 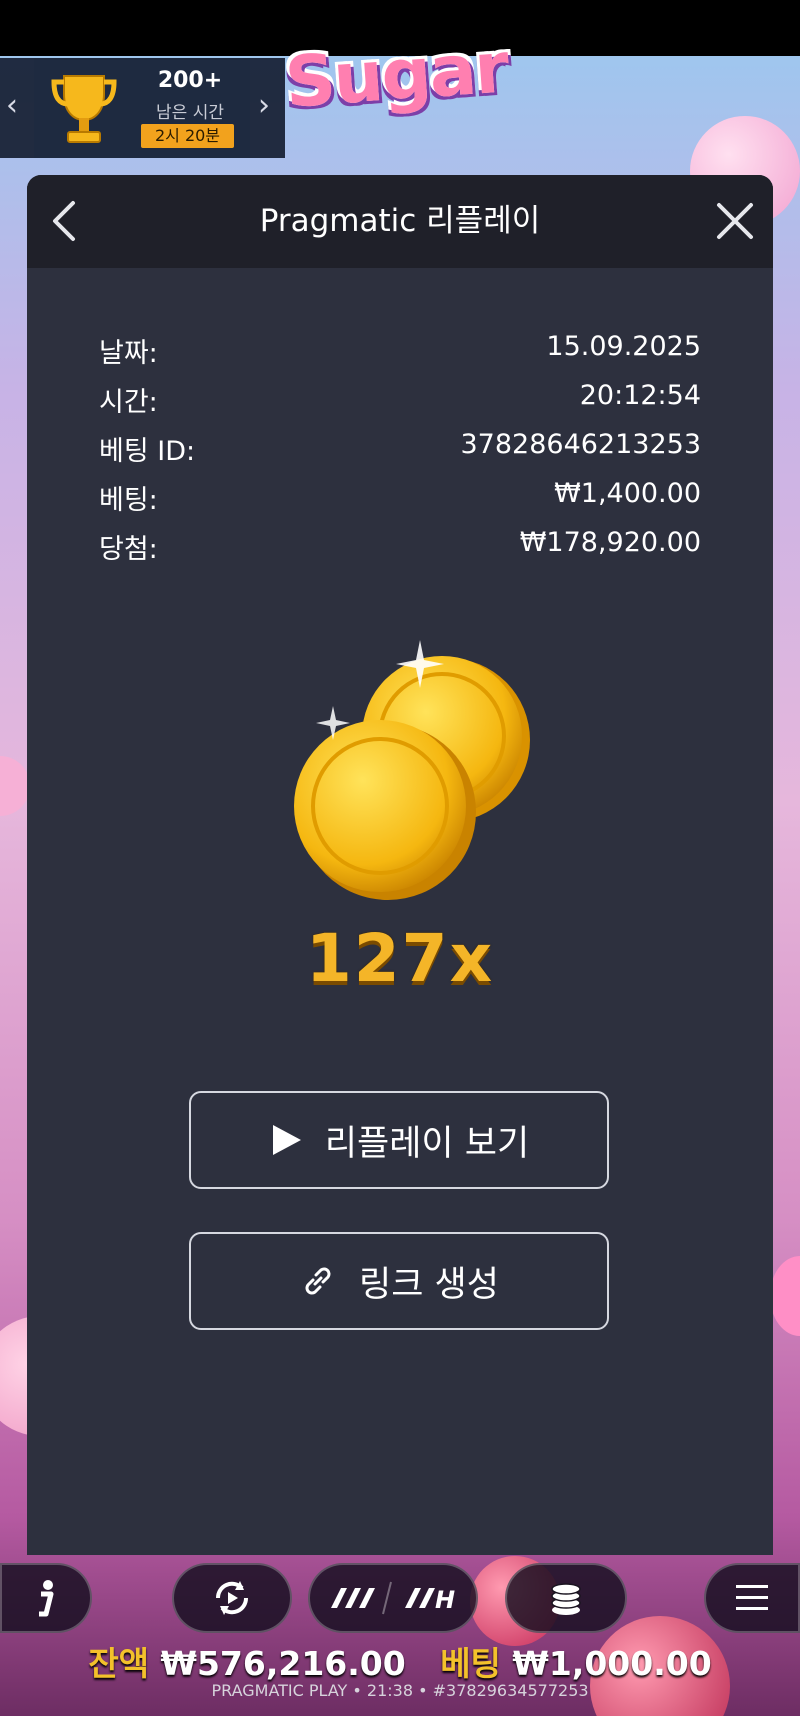 I want to click on chevron-left-icon: ‹, so click(x=12, y=105).